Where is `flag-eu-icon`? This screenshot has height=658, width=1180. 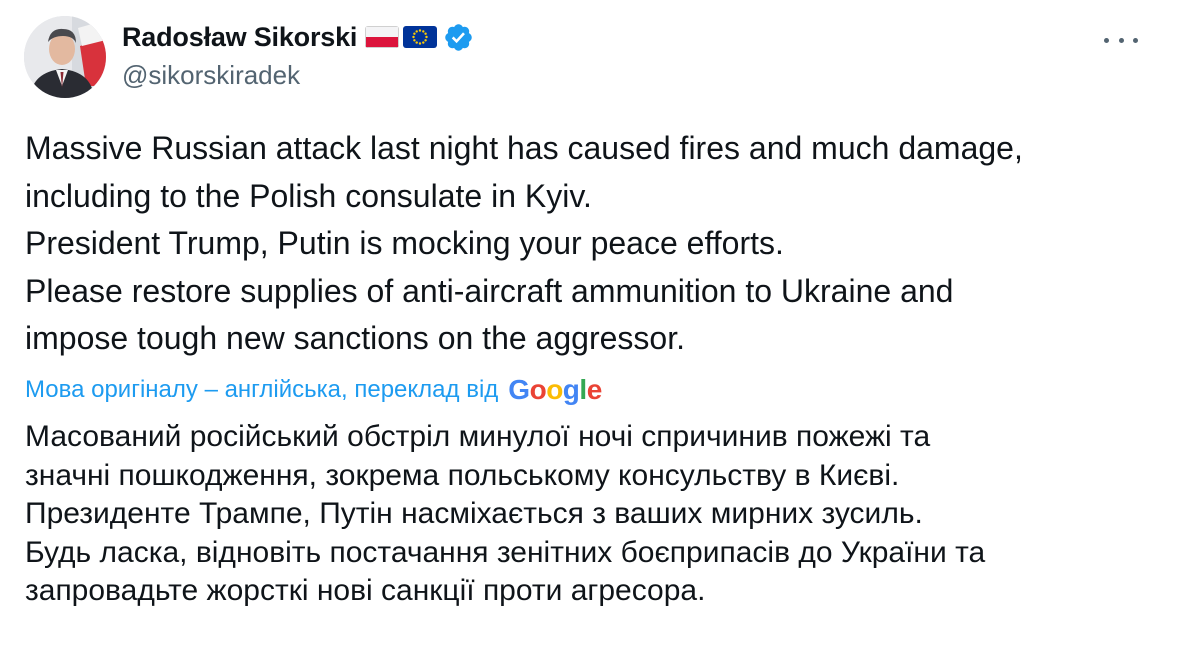
flag-eu-icon is located at coordinates (420, 37).